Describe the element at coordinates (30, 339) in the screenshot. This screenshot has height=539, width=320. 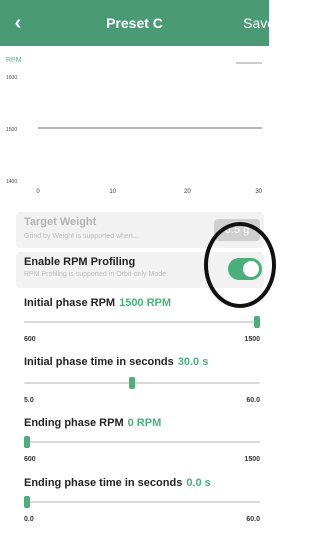
I see `initial-rpm-min: 600` at that location.